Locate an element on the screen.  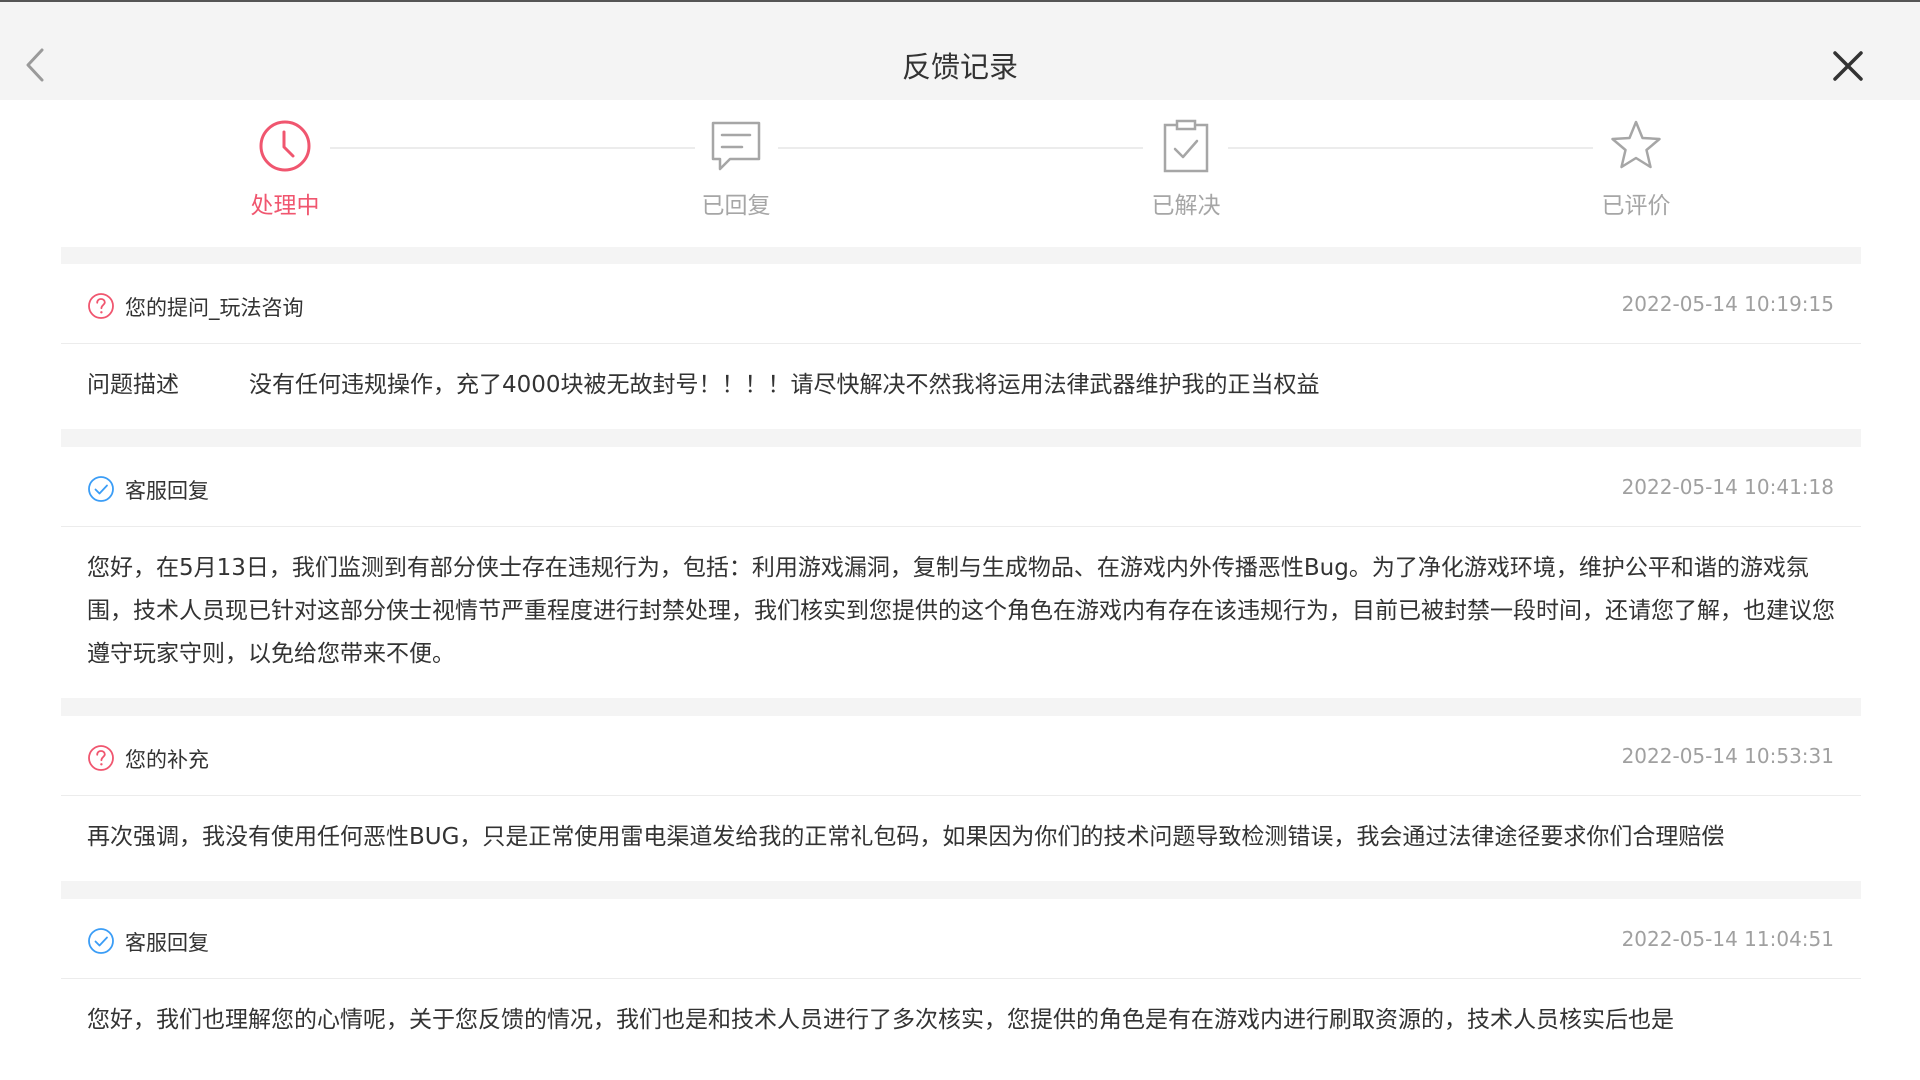
clipboard-check-icon is located at coordinates (1186, 146).